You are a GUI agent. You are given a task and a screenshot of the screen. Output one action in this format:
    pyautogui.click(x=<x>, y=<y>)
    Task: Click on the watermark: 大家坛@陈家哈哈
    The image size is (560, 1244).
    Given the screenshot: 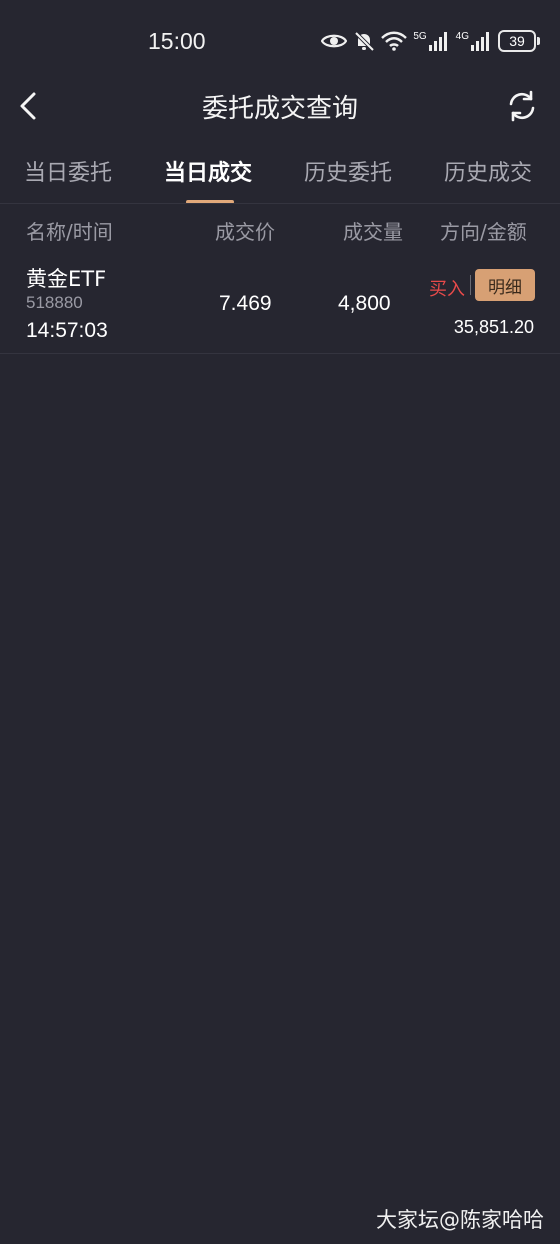 What is the action you would take?
    pyautogui.click(x=460, y=1220)
    